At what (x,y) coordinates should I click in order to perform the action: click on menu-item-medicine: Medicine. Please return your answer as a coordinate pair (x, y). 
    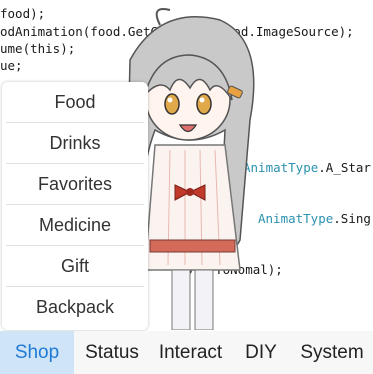
    Looking at the image, I should click on (75, 225).